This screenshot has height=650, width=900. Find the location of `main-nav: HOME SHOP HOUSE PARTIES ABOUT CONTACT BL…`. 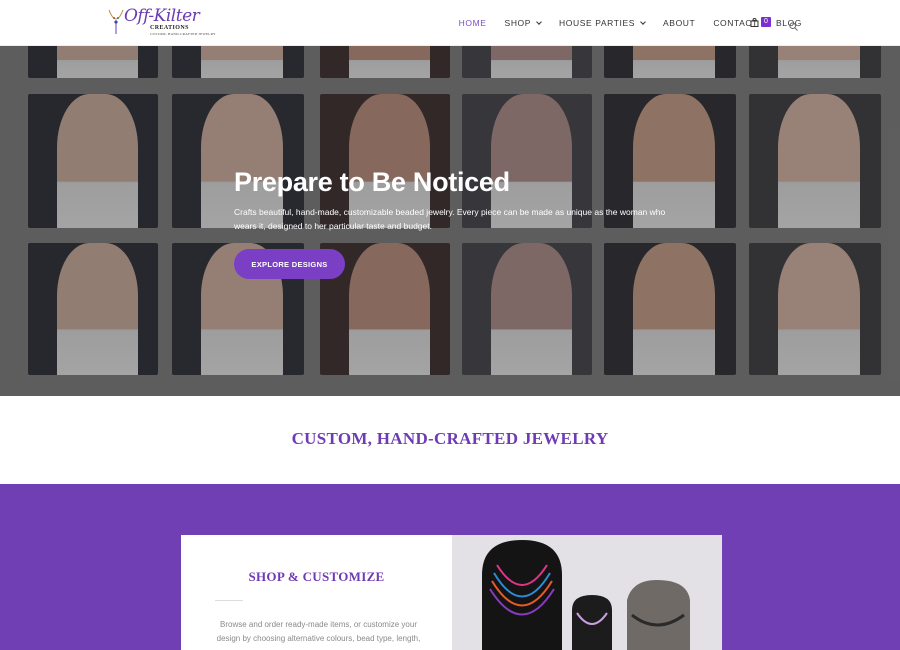

main-nav: HOME SHOP HOUSE PARTIES ABOUT CONTACT BL… is located at coordinates (621, 23).